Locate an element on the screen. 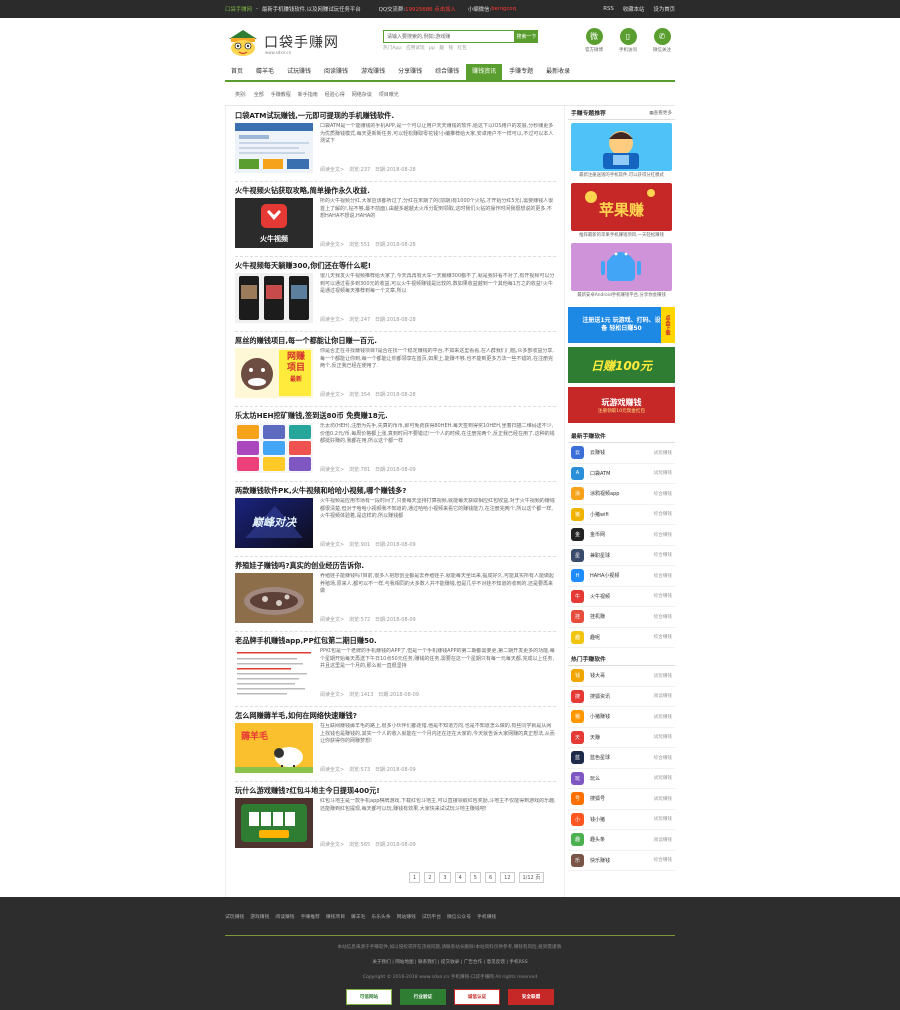  nav-item: 薅羊毛 is located at coordinates (265, 72).